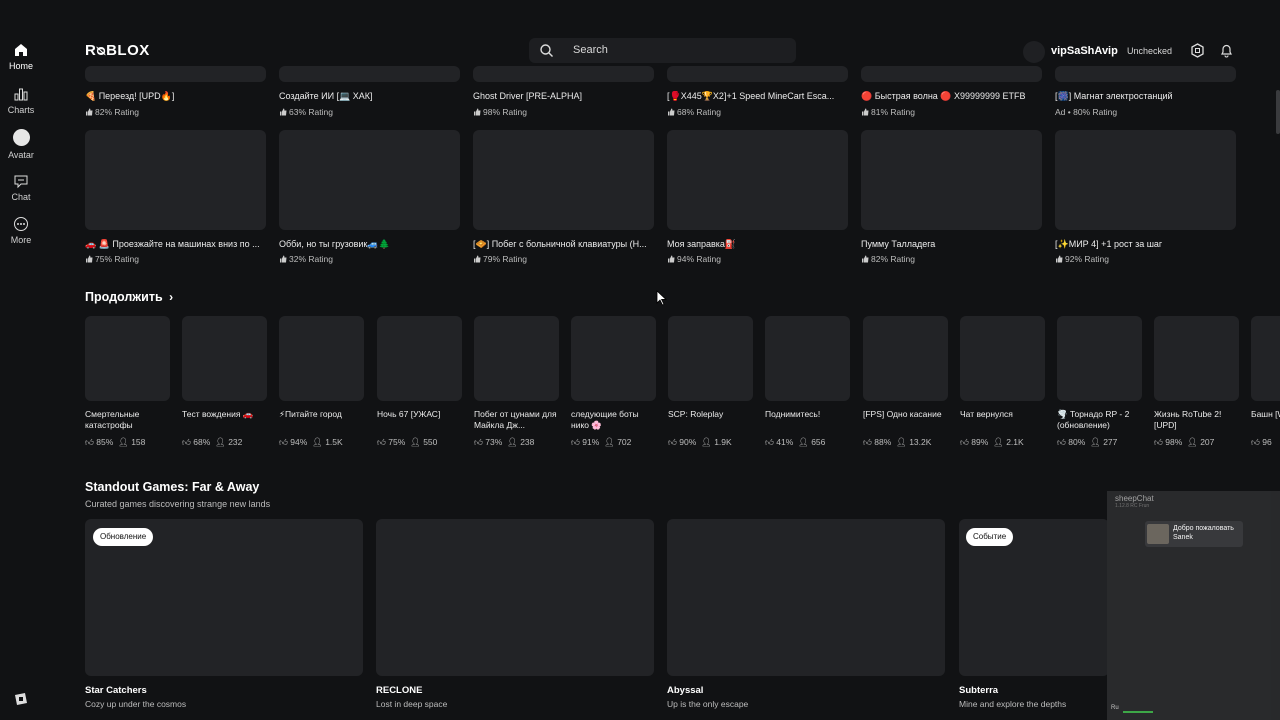 The image size is (1280, 720). What do you see at coordinates (176, 96) in the screenshot?
I see `game-title: 🍕 Переезд! [UPD🔥]` at bounding box center [176, 96].